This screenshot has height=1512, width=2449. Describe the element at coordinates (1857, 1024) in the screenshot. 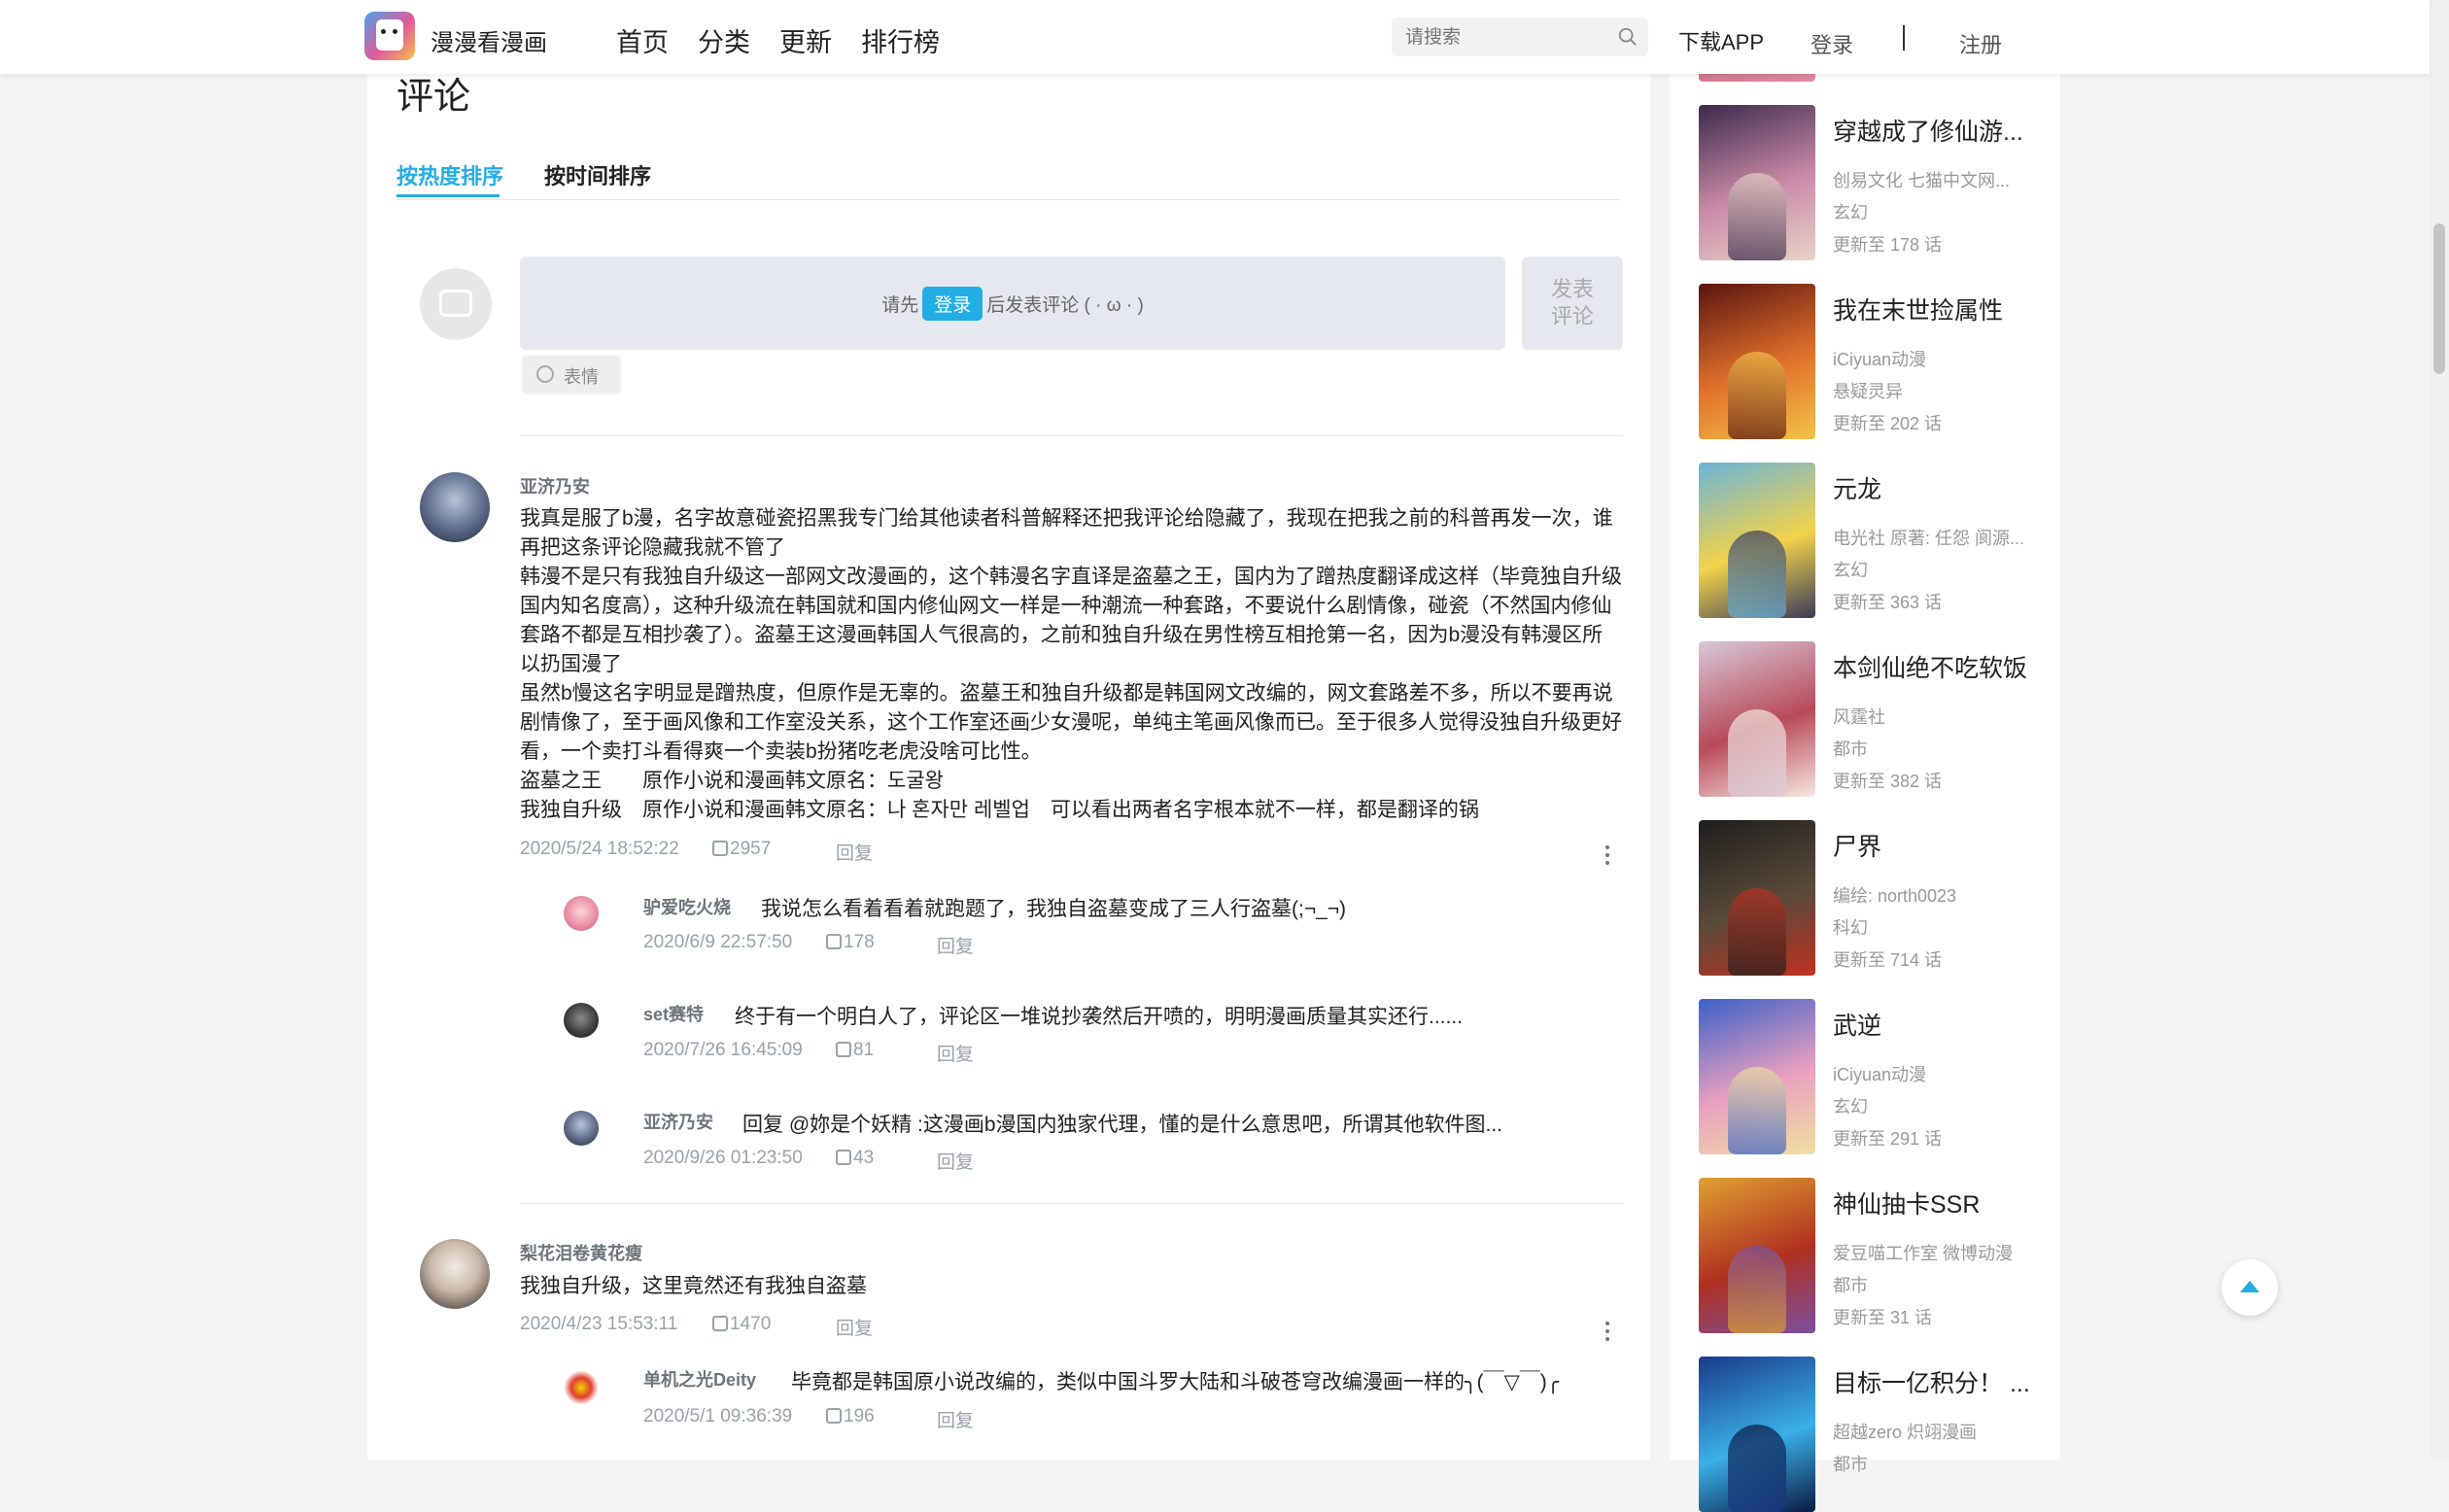

I see `comic-title: 武逆` at that location.